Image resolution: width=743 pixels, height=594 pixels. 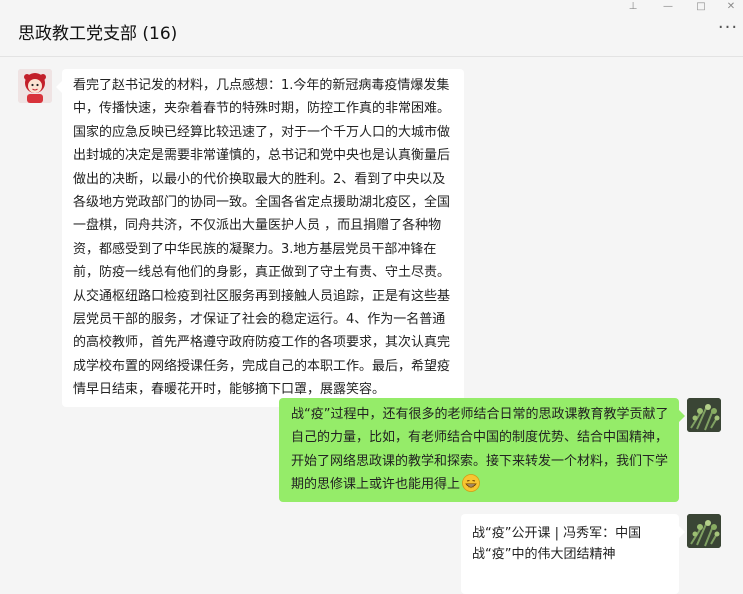 I want to click on grin-emoji-icon, so click(x=471, y=483).